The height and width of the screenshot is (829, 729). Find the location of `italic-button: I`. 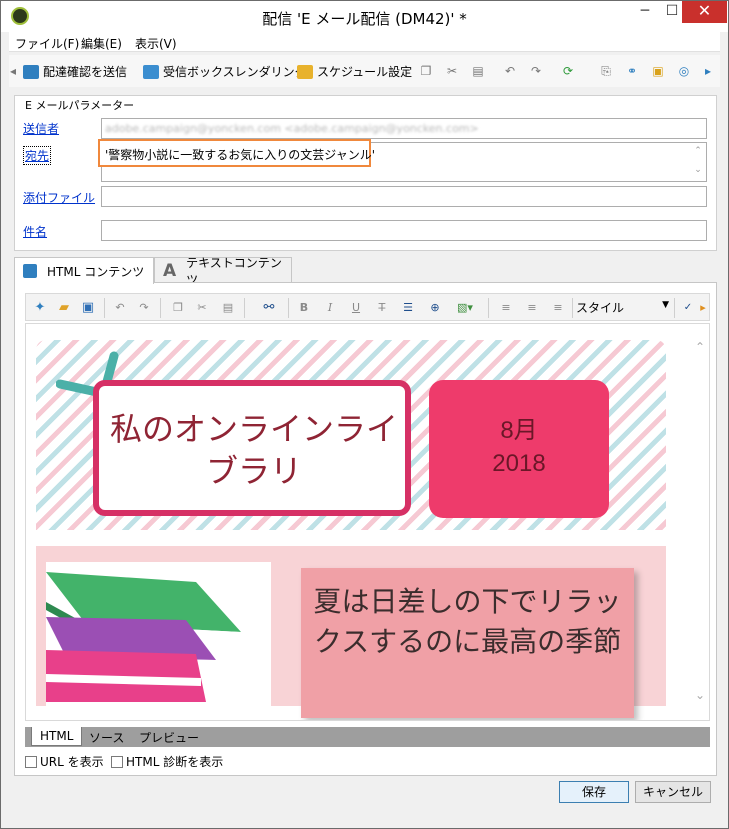

italic-button: I is located at coordinates (330, 308).